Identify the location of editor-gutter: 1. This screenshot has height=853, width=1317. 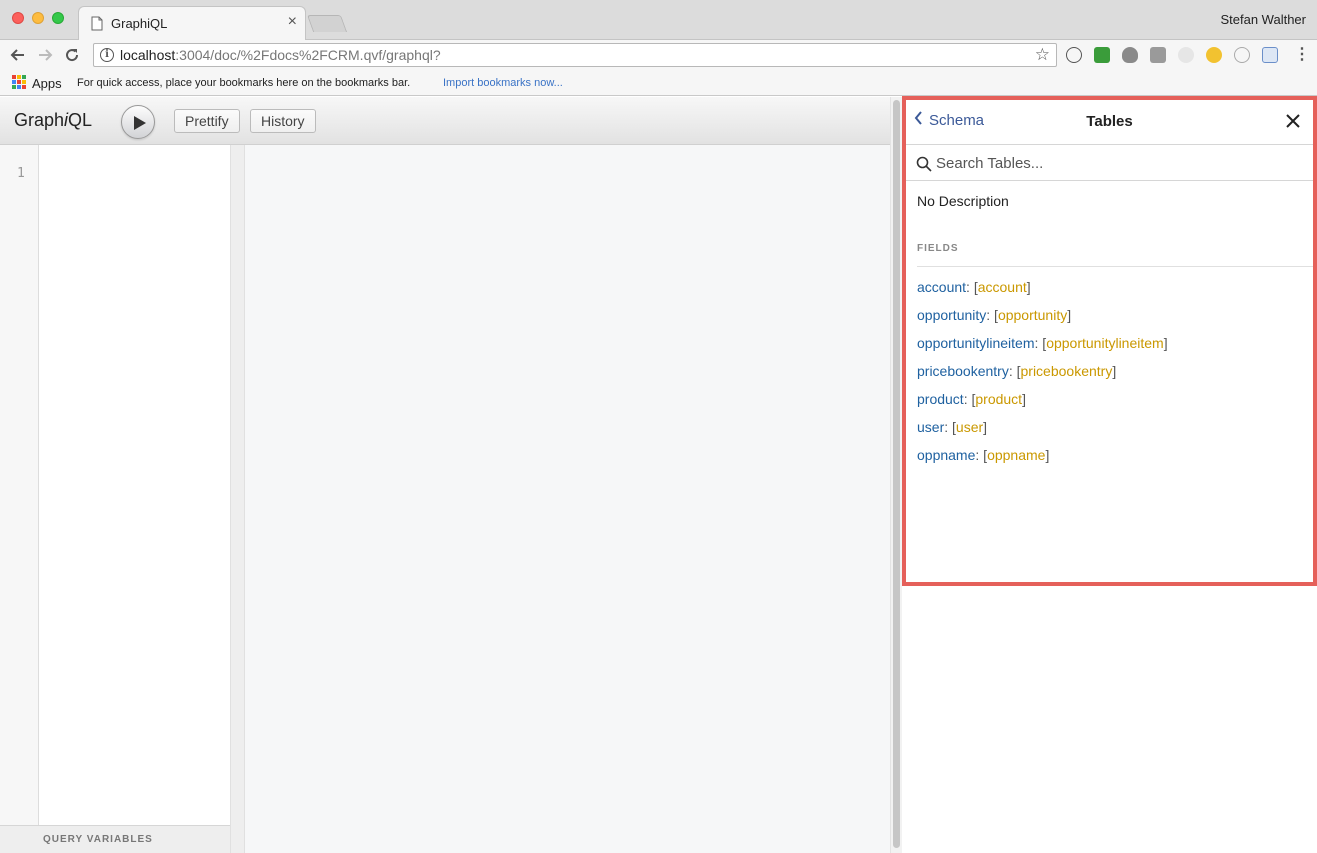
(19, 485).